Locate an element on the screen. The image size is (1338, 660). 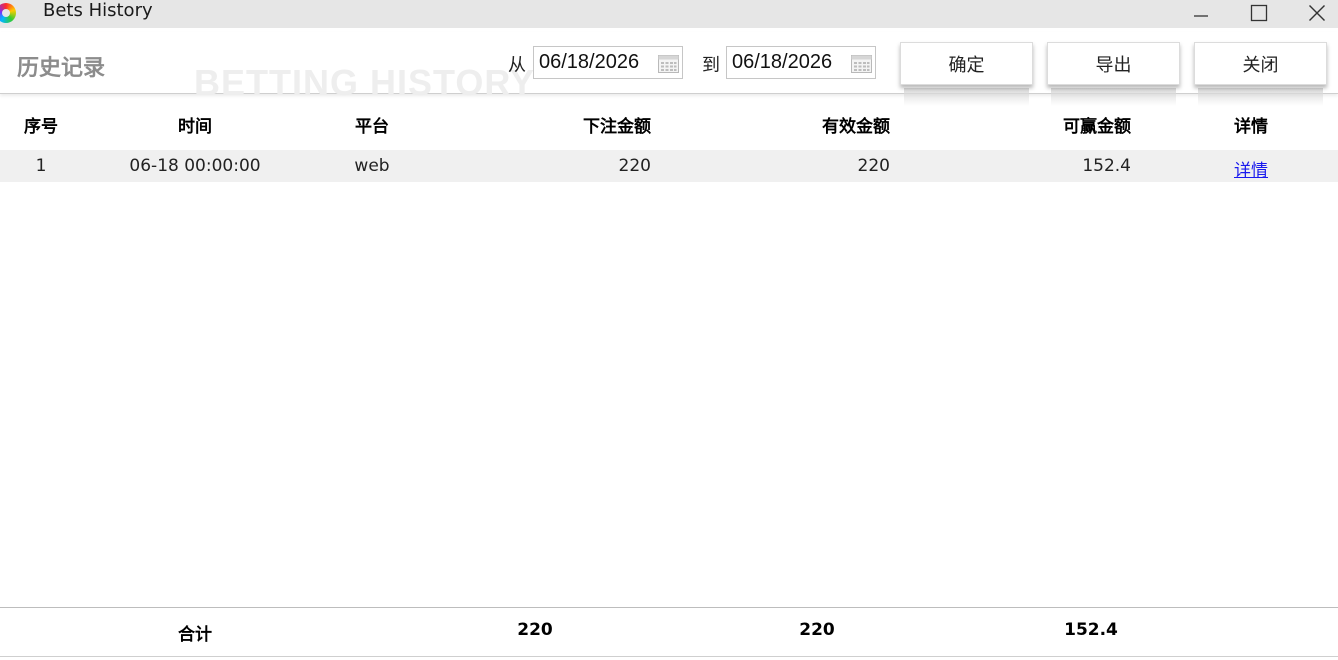
export-button: 导出 is located at coordinates (1113, 63).